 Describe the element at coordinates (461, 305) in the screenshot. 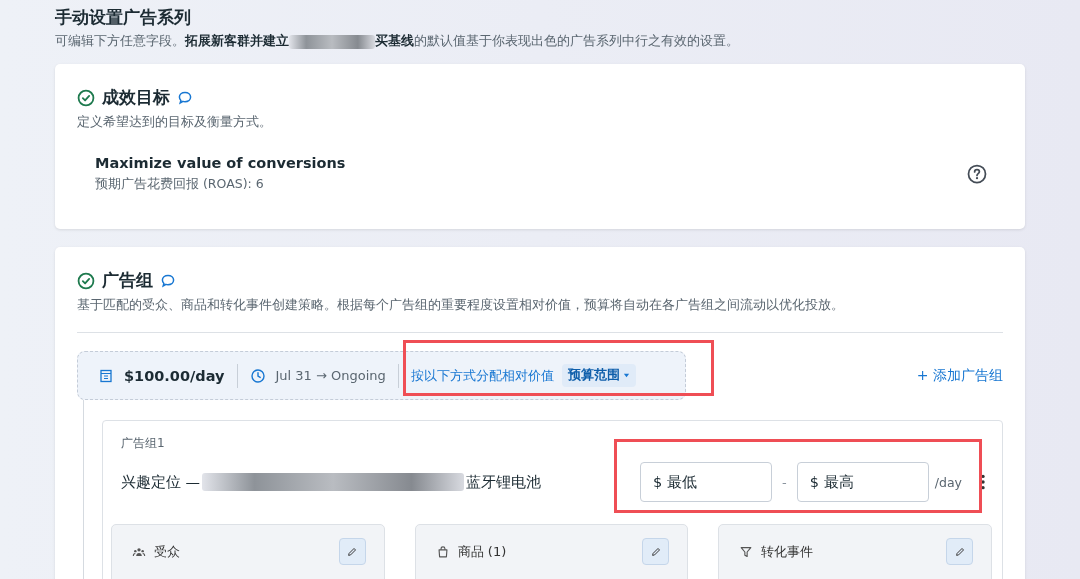

I see `section-description: 基于匹配的受众、商品和转化事件创建策略。根据每个广告组的重要程度设置相对价值，预算将自动在各广告组之间流动以优化投放。` at that location.